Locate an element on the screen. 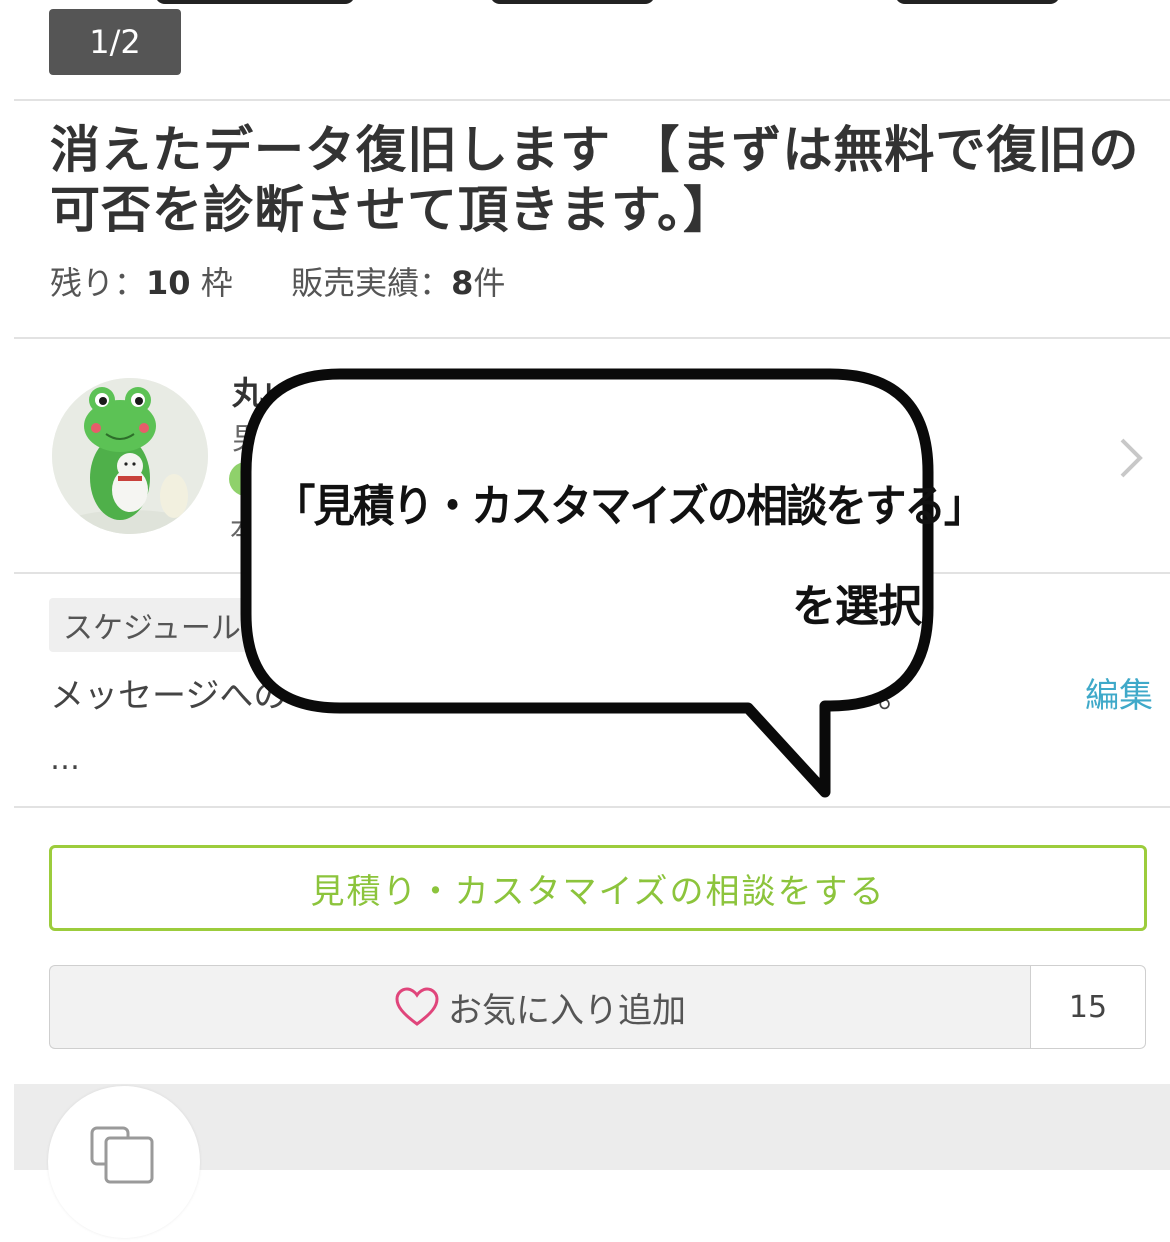  favorite-button: お気に入り追加 is located at coordinates (539, 1007).